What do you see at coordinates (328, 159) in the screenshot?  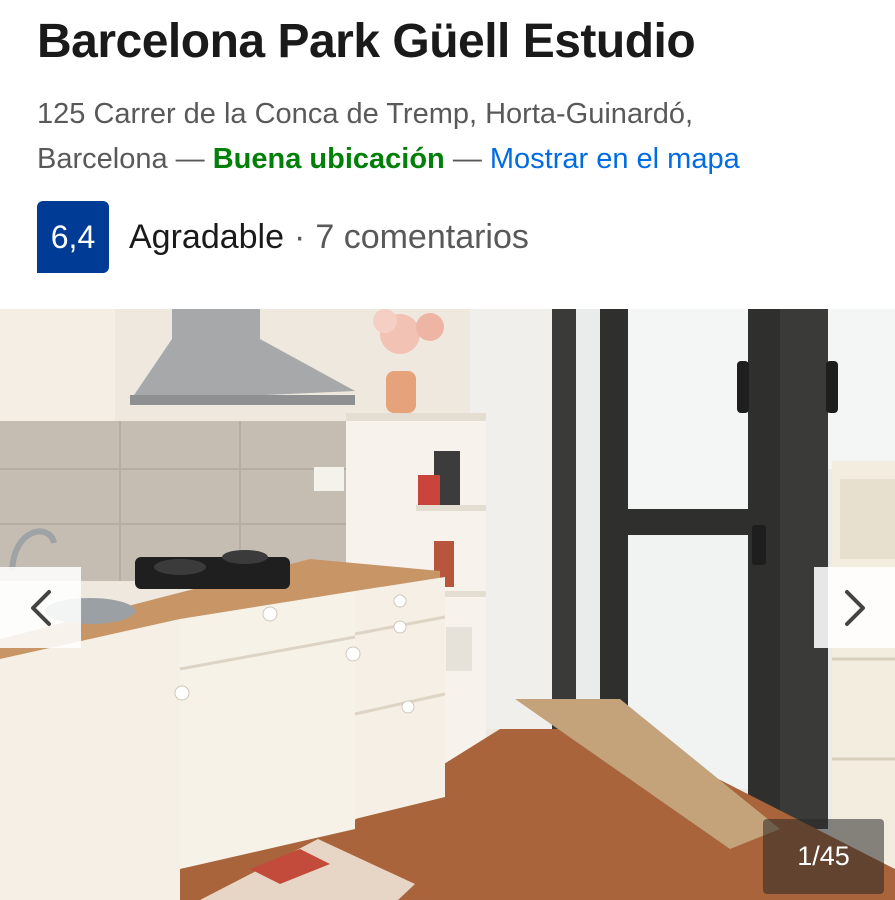 I see `location-badge: Buena ubicación` at bounding box center [328, 159].